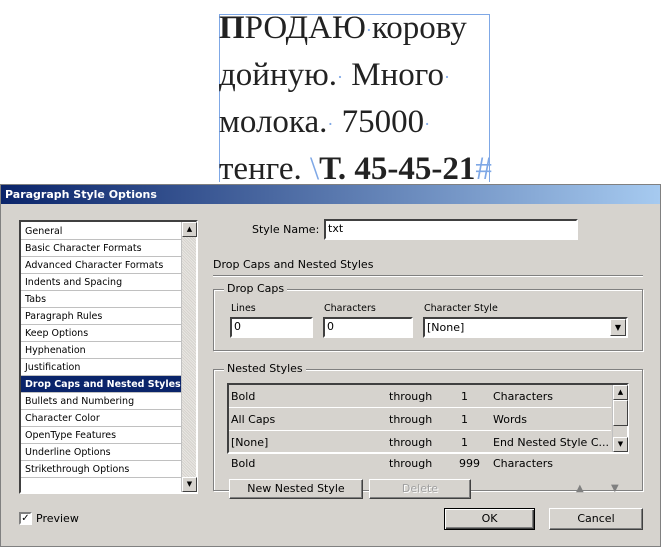  Describe the element at coordinates (101, 384) in the screenshot. I see `category-item: Drop Caps and Nested Styles` at that location.